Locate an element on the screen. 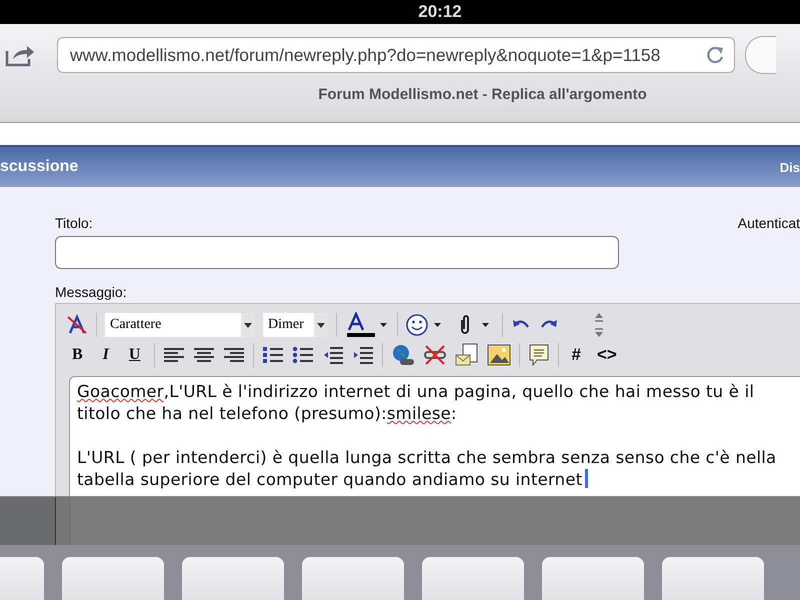 This screenshot has width=800, height=600. title-input is located at coordinates (337, 252).